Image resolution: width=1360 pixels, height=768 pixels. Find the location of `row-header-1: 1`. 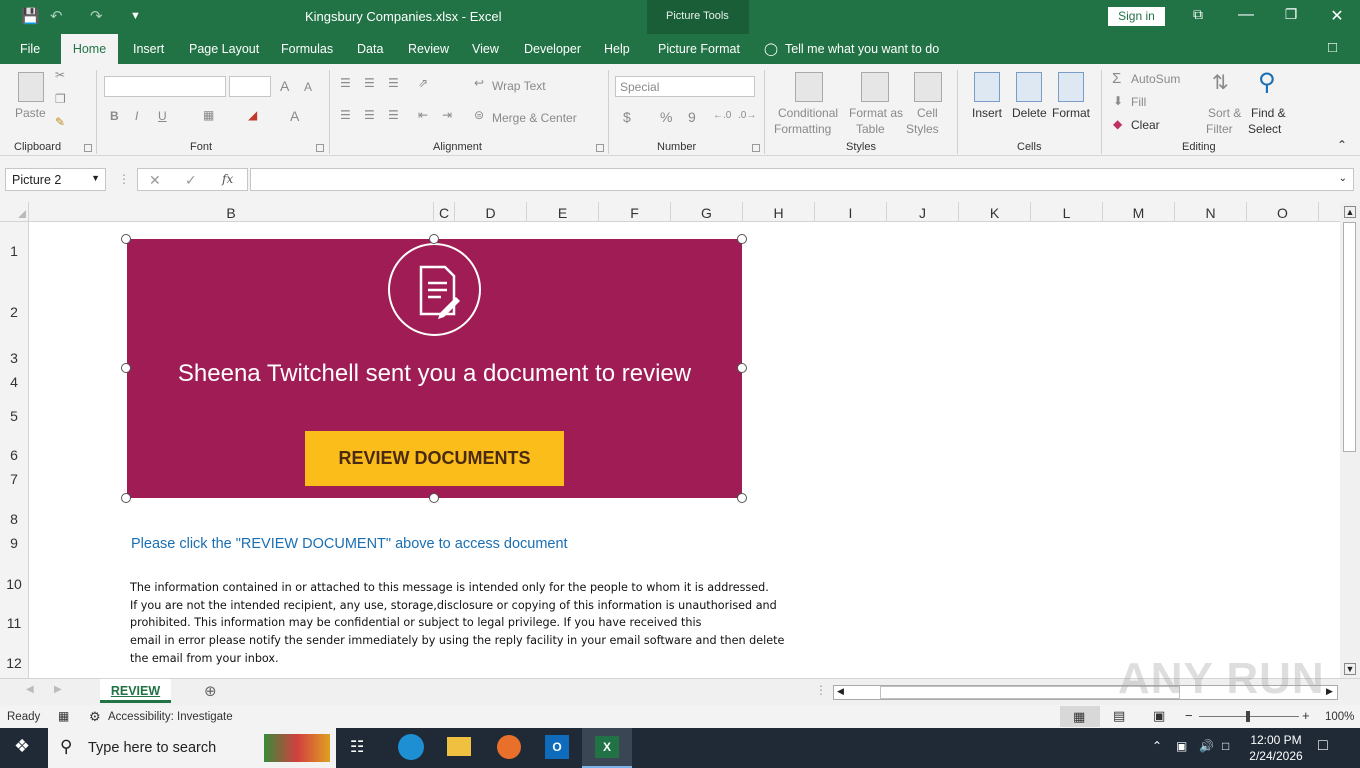

row-header-1: 1 is located at coordinates (14, 251).